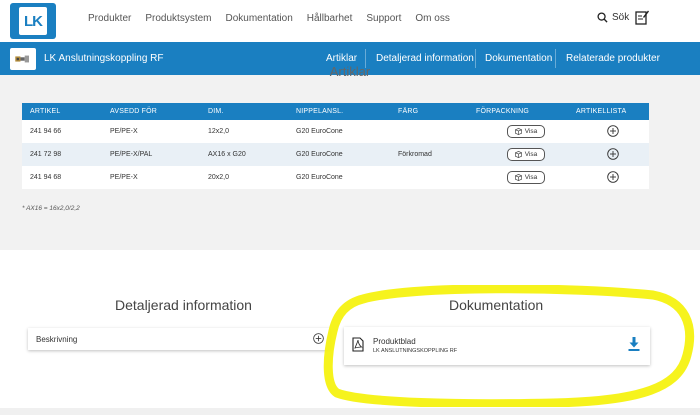 Image resolution: width=700 pixels, height=415 pixels. What do you see at coordinates (350, 71) in the screenshot?
I see `articles-heading: Artiklar` at bounding box center [350, 71].